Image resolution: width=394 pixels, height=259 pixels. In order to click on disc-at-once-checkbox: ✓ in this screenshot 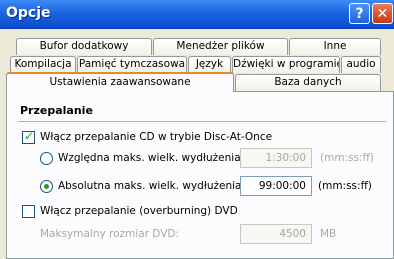, I will do `click(28, 136)`.